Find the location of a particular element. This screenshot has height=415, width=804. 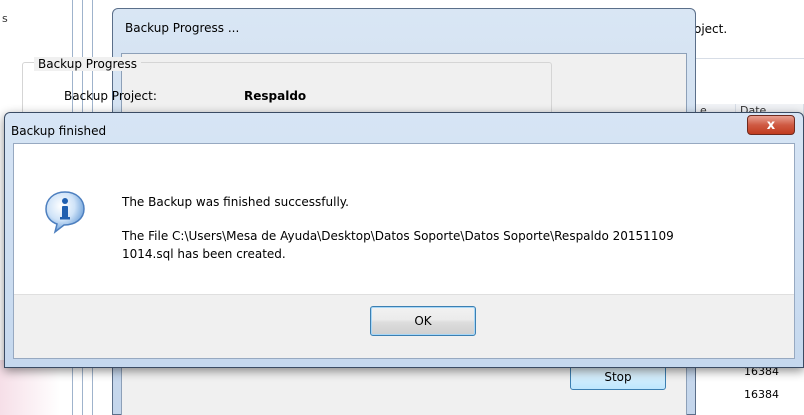

success-message: The Backup was finished successfully. is located at coordinates (235, 202).